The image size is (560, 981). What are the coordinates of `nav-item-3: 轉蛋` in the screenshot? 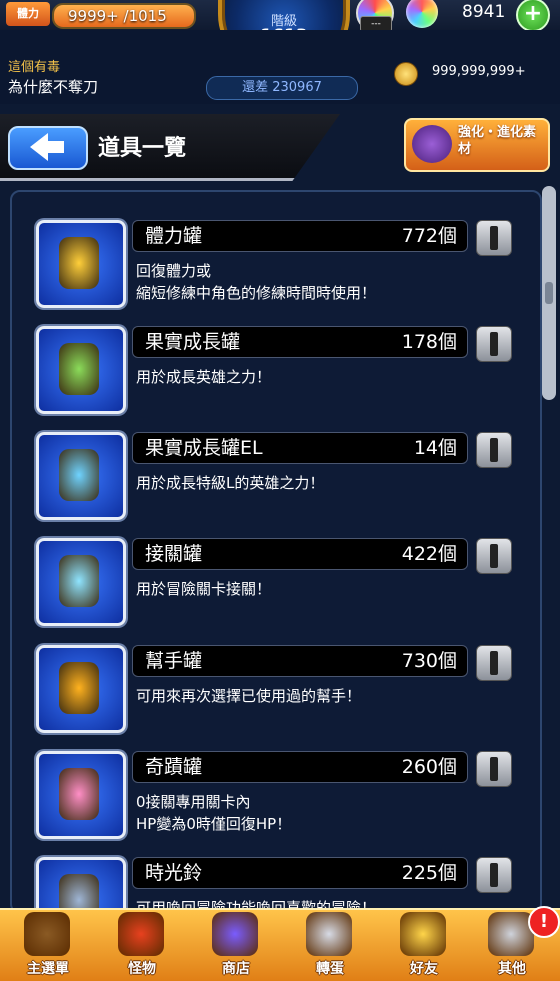 It's located at (330, 943).